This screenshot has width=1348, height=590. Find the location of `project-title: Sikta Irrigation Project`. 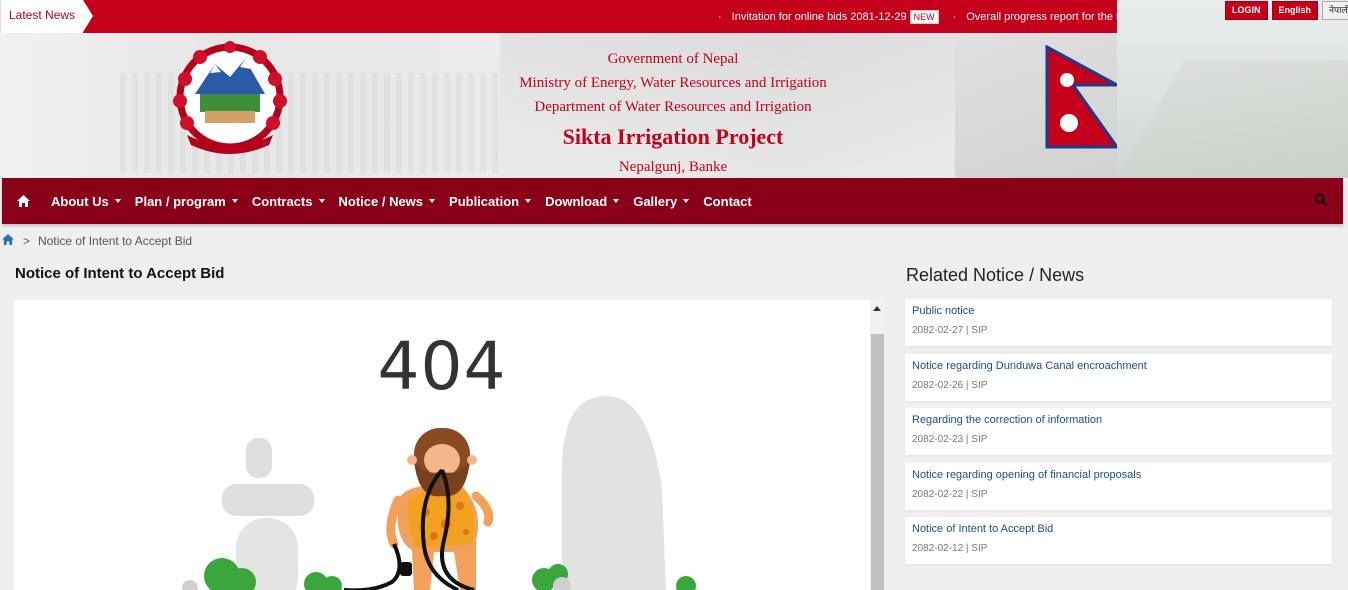

project-title: Sikta Irrigation Project is located at coordinates (673, 136).